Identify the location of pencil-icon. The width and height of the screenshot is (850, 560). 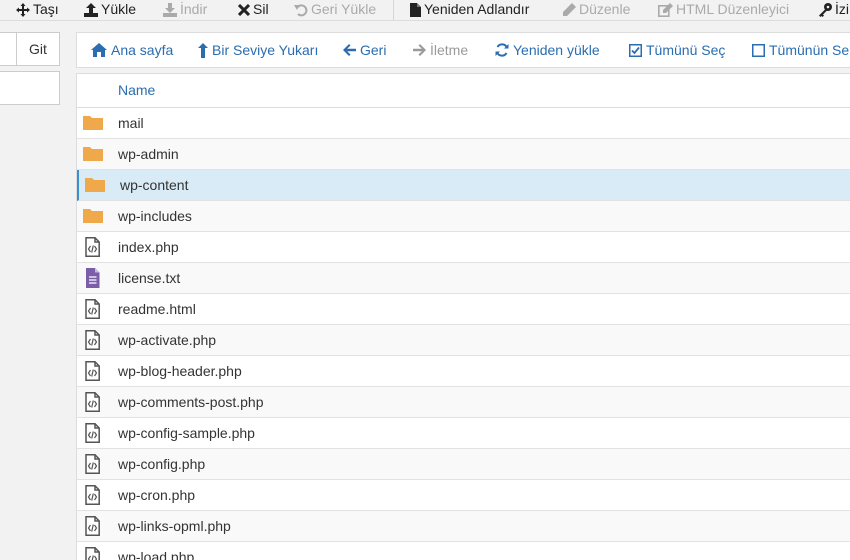
(569, 9).